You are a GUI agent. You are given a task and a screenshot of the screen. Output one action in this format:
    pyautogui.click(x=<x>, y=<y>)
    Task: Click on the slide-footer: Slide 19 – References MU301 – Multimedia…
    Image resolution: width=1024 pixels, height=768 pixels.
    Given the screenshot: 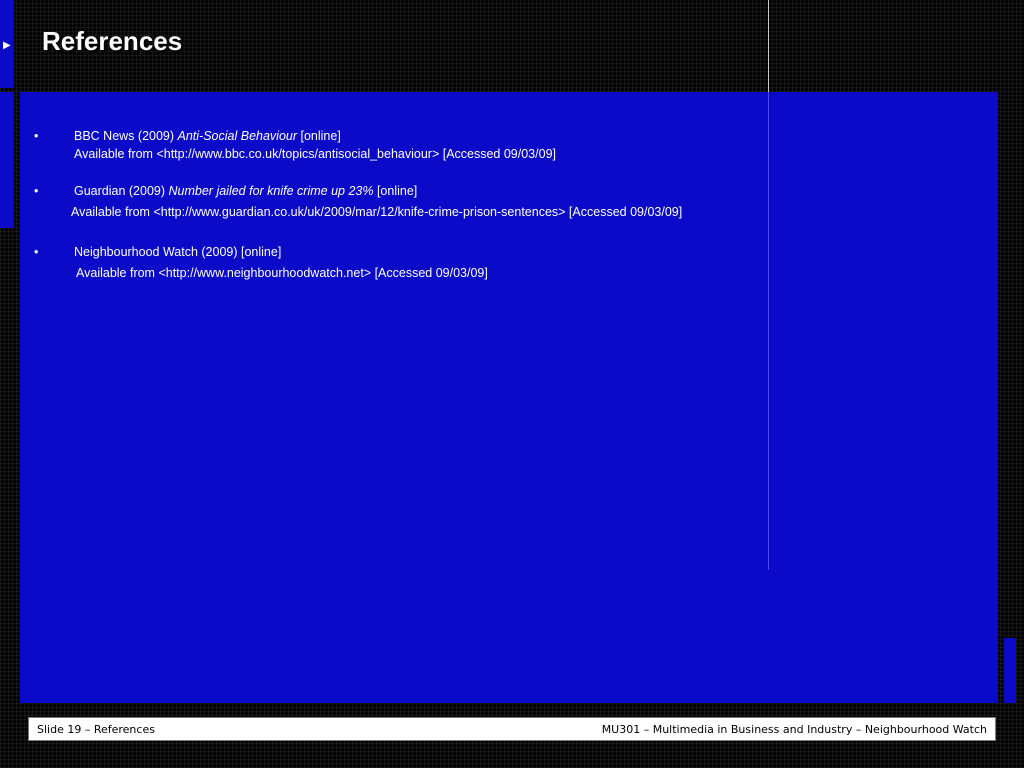 What is the action you would take?
    pyautogui.click(x=512, y=729)
    